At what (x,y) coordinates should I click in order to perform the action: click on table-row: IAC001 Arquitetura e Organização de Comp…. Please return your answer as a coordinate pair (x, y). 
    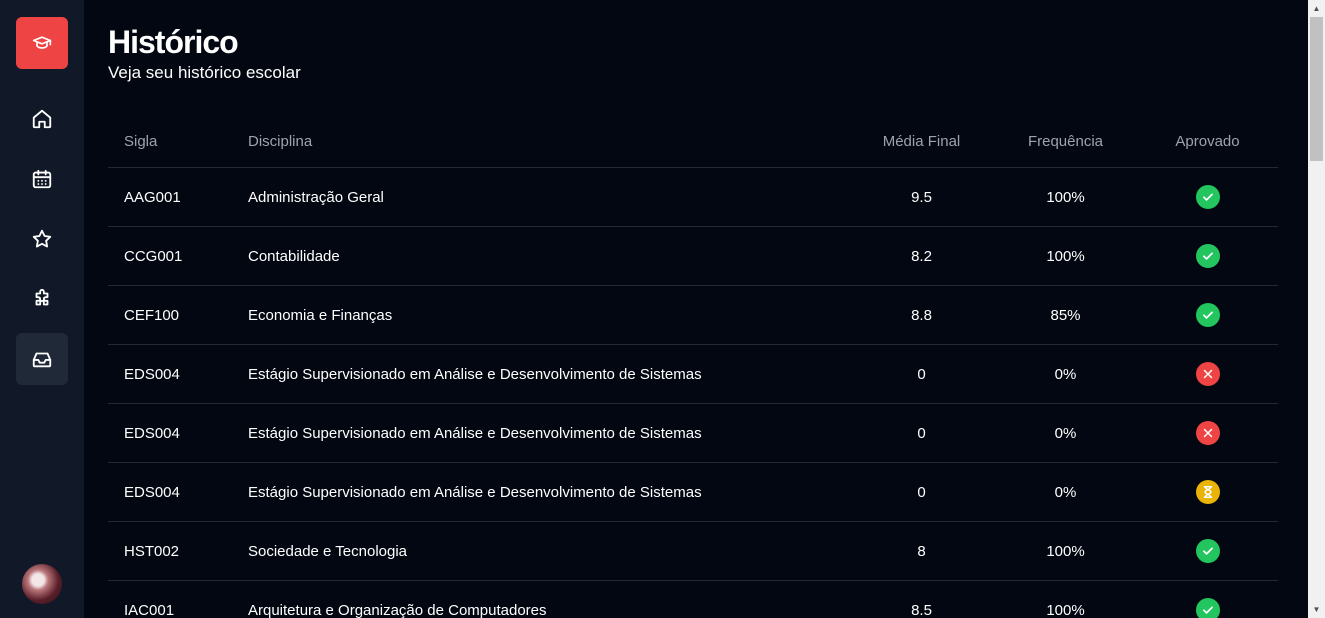
    Looking at the image, I should click on (693, 599).